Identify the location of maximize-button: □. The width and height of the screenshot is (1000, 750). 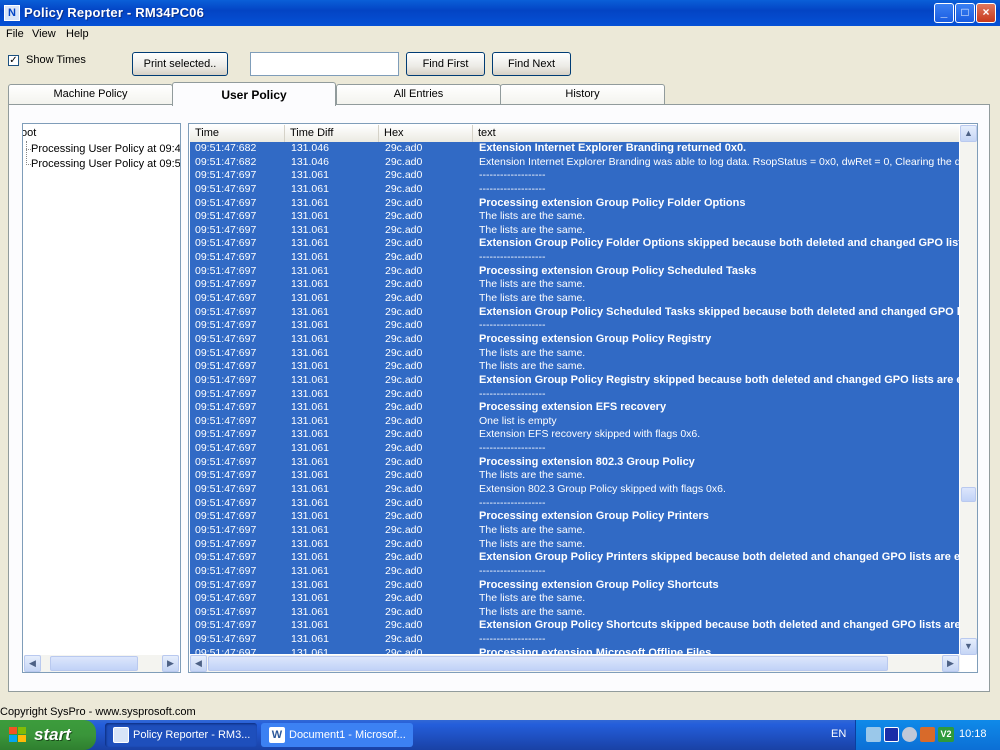
(965, 13).